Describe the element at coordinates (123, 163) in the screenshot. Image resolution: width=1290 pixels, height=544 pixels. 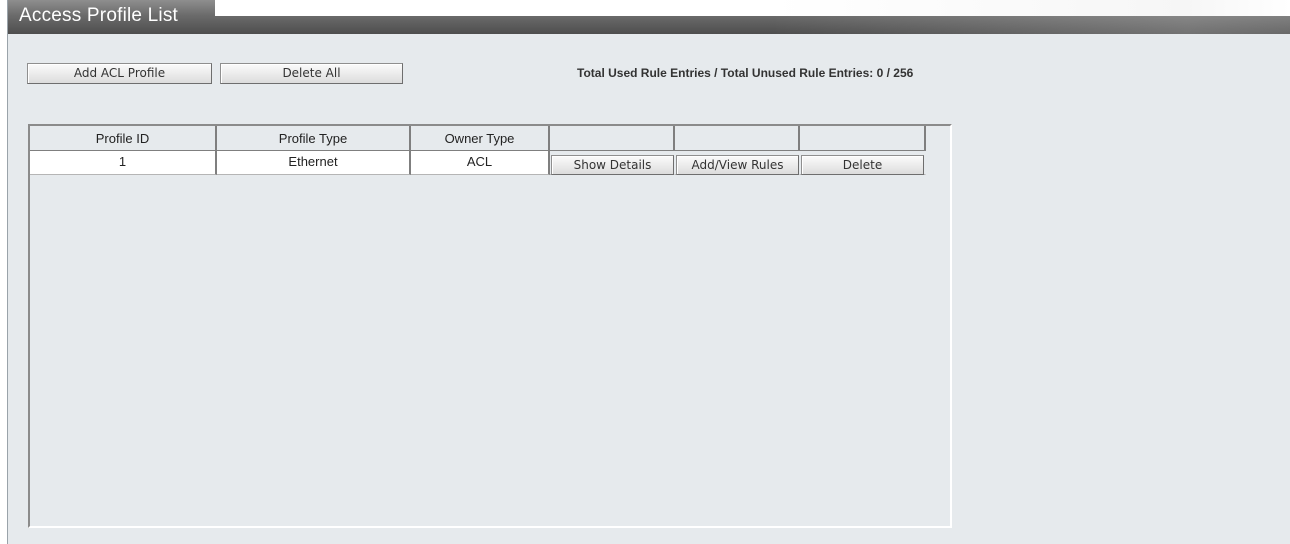
I see `cell-profile-id: 1` at that location.